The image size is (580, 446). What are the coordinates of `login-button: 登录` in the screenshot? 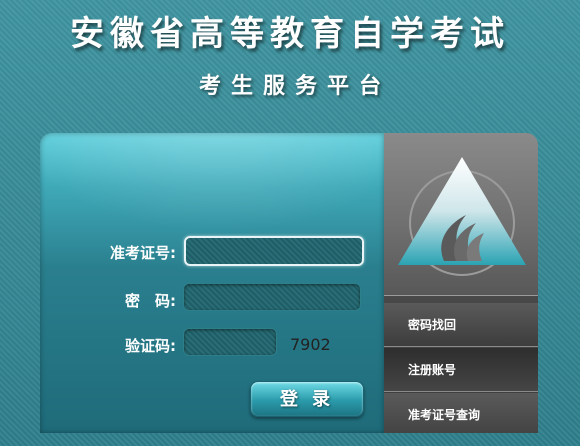 It's located at (307, 399).